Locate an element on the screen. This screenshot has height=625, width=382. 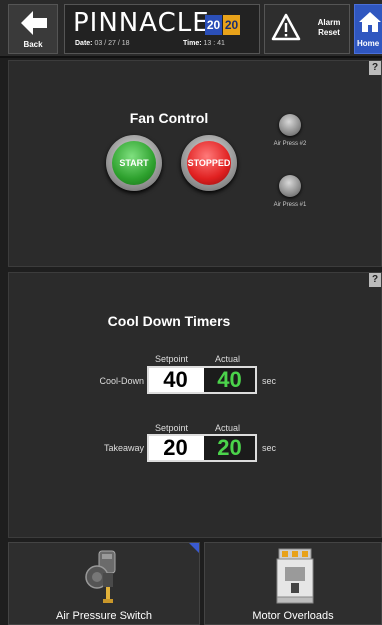
time-readout: Time: 13 : 41 is located at coordinates (204, 43).